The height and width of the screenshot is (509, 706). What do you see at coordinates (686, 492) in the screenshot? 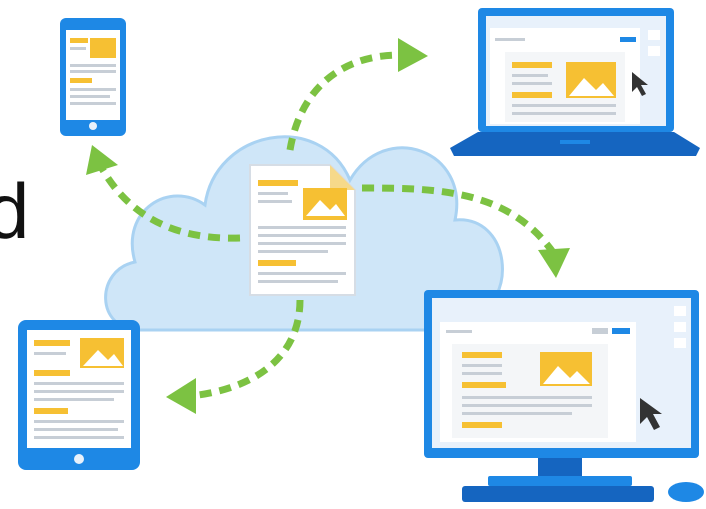
I see `mouse-icon` at bounding box center [686, 492].